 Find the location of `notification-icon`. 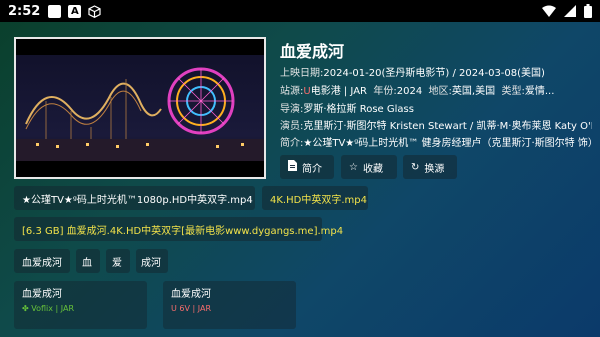

notification-icon is located at coordinates (55, 11).